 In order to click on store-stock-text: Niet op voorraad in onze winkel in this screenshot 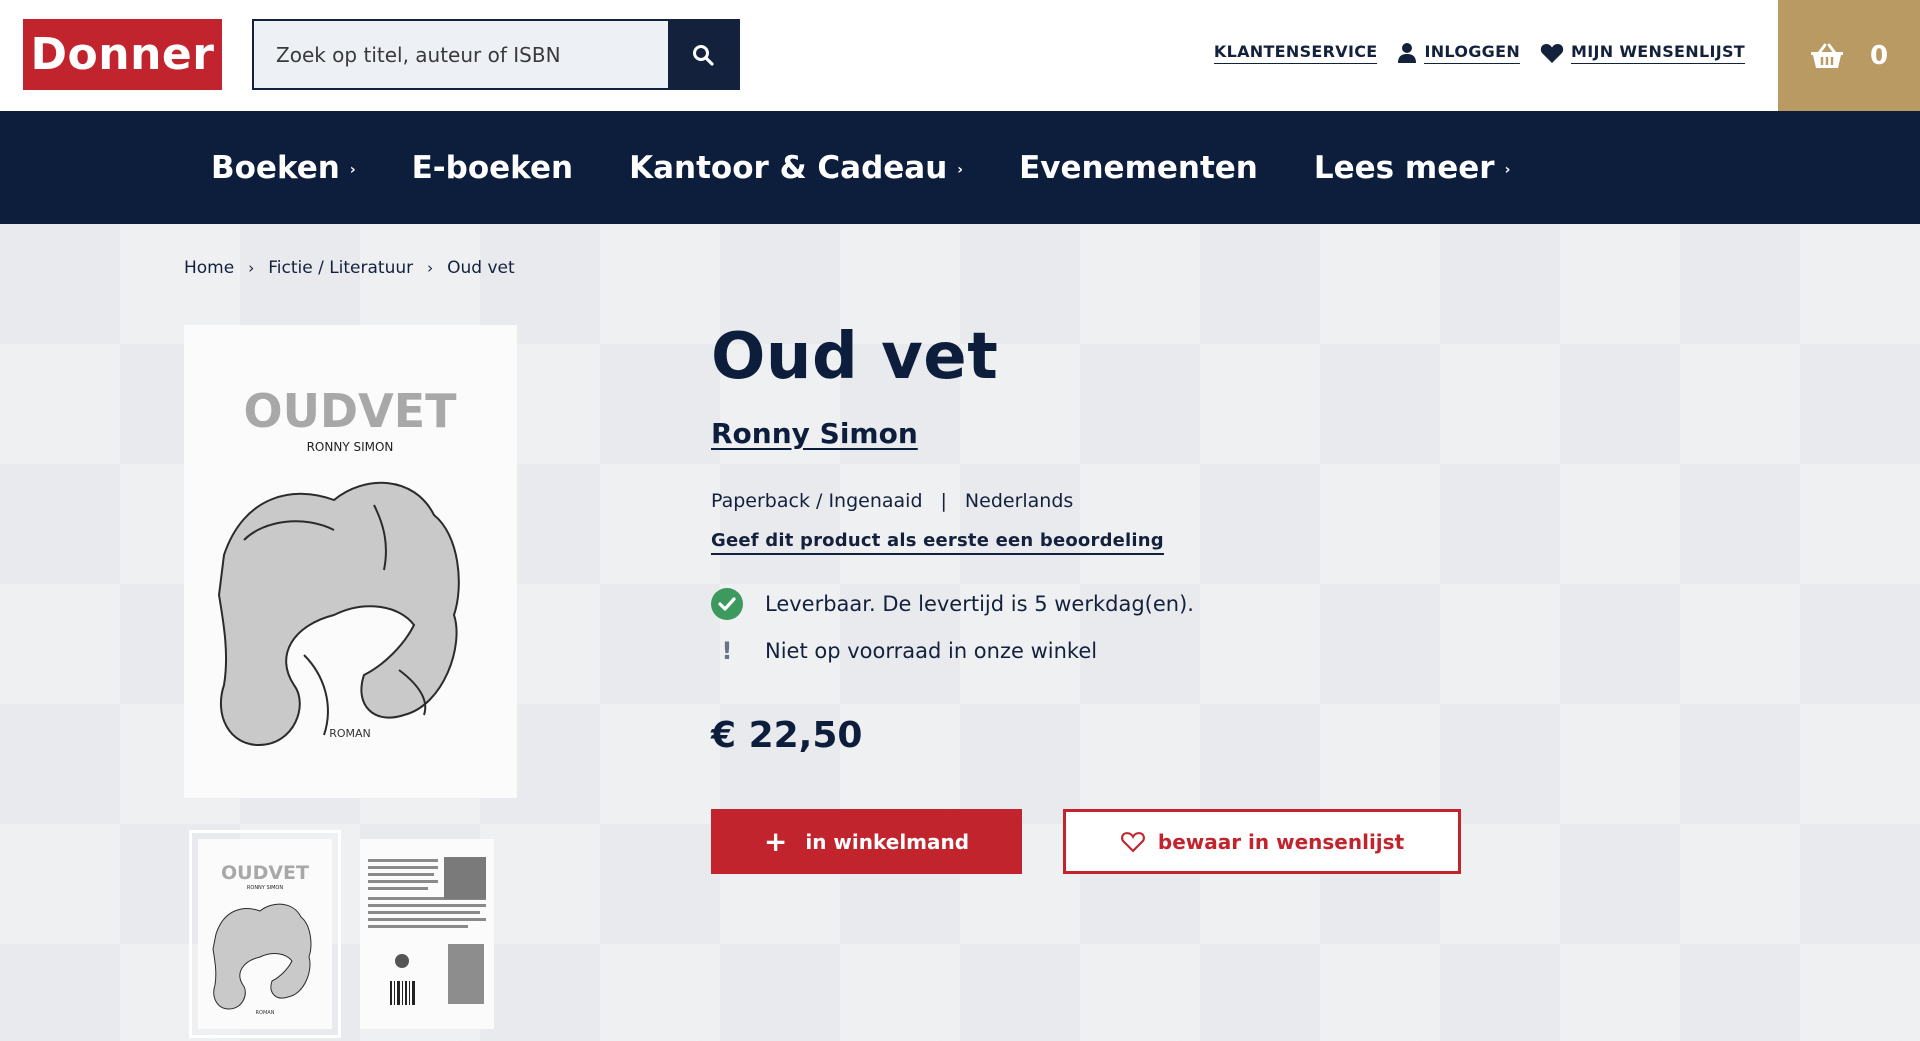, I will do `click(931, 651)`.